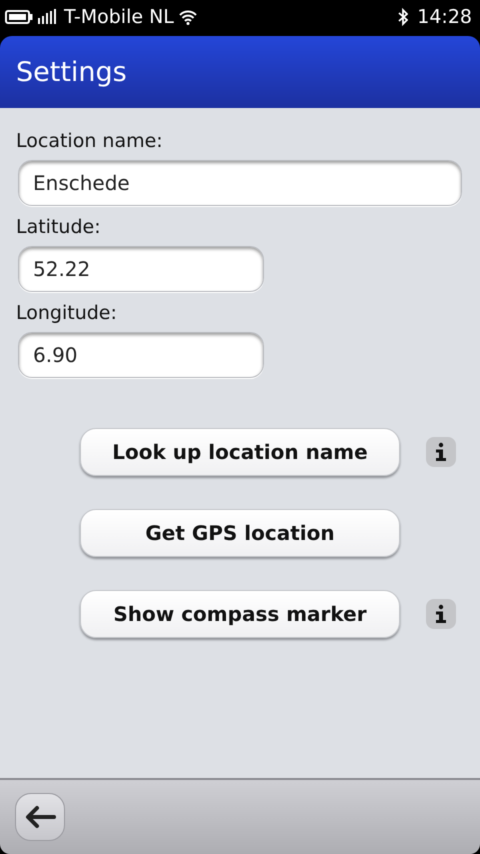 The height and width of the screenshot is (854, 480). I want to click on action-button: Get GPS location, so click(240, 533).